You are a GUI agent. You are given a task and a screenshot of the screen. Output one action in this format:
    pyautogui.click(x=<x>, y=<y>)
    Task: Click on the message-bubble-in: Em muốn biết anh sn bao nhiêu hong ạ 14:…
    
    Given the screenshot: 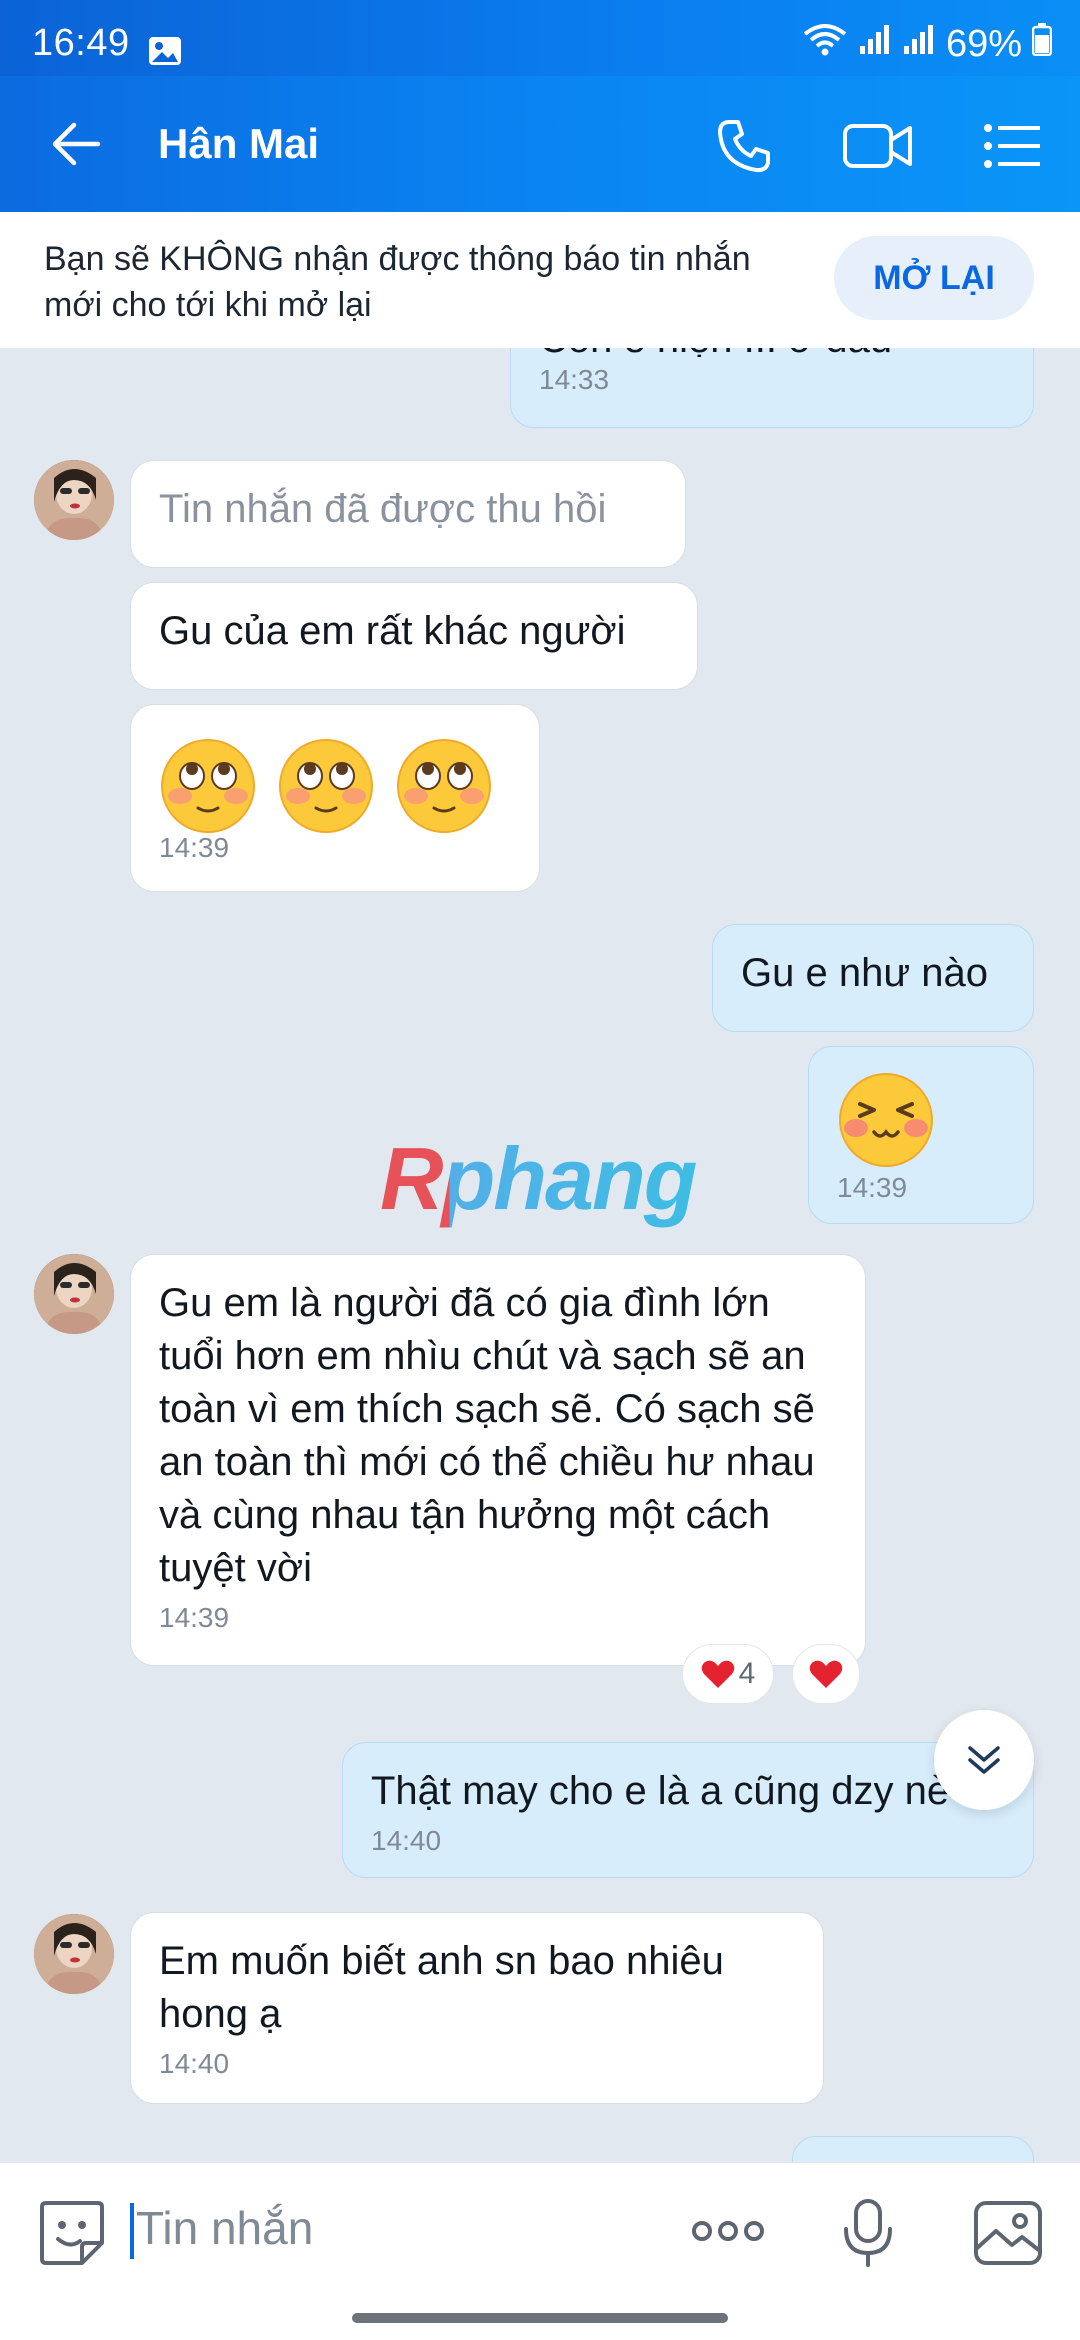 What is the action you would take?
    pyautogui.click(x=477, y=2008)
    